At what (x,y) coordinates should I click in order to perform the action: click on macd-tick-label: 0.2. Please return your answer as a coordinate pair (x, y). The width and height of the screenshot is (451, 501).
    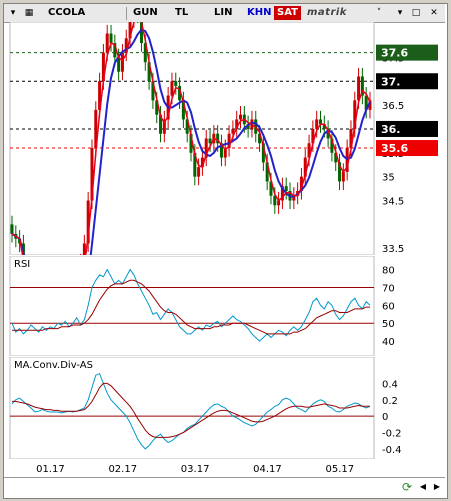
    Looking at the image, I should click on (390, 401).